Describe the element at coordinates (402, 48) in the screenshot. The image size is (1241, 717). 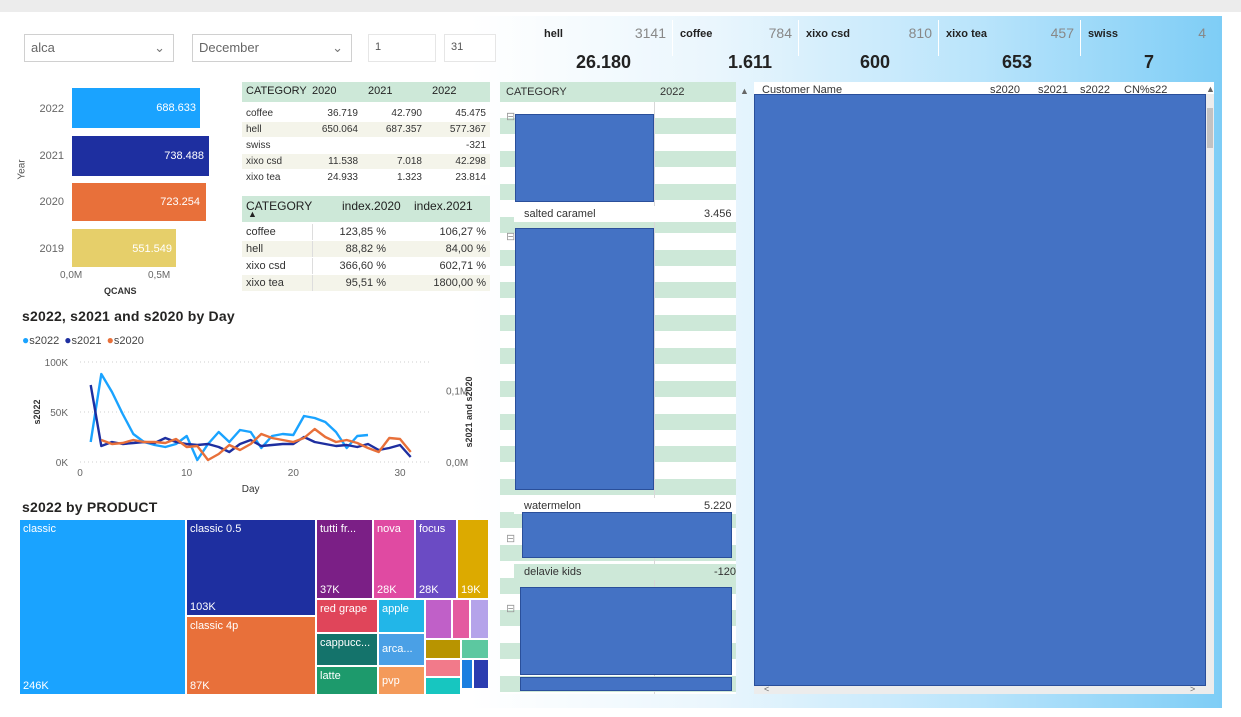
I see `day-from-input: 1` at that location.